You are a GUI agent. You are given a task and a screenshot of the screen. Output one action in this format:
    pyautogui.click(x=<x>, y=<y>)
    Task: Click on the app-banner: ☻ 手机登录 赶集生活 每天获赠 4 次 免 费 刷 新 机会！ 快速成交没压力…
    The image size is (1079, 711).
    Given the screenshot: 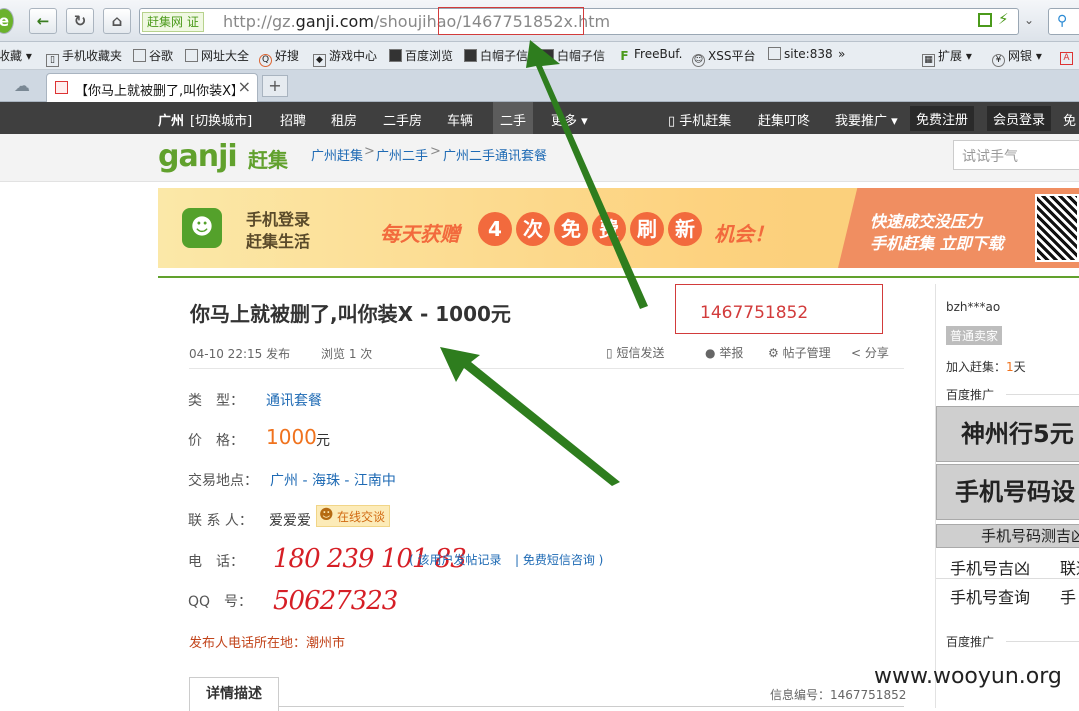 What is the action you would take?
    pyautogui.click(x=618, y=228)
    